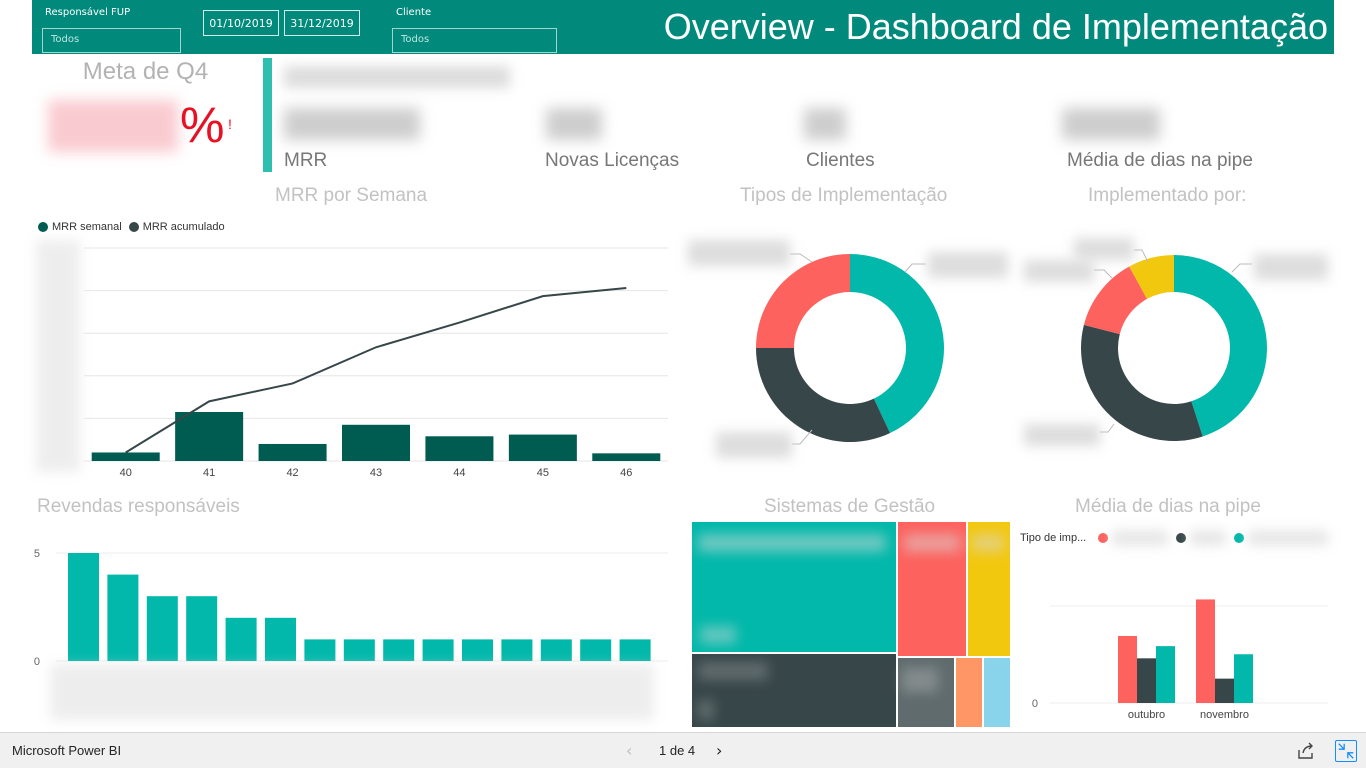 The height and width of the screenshot is (768, 1366). Describe the element at coordinates (1035, 704) in the screenshot. I see `y-tick-label: 0` at that location.